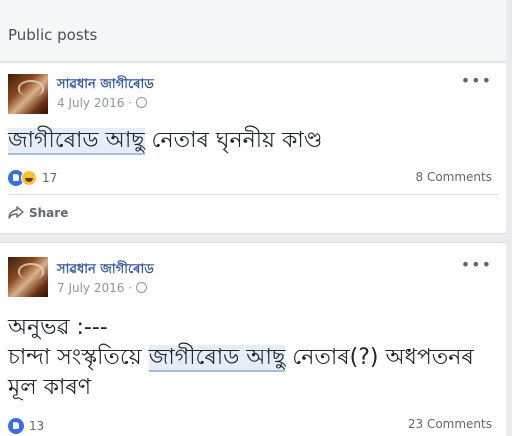 This screenshot has height=436, width=512. I want to click on reactions-summary: 17, so click(32, 176).